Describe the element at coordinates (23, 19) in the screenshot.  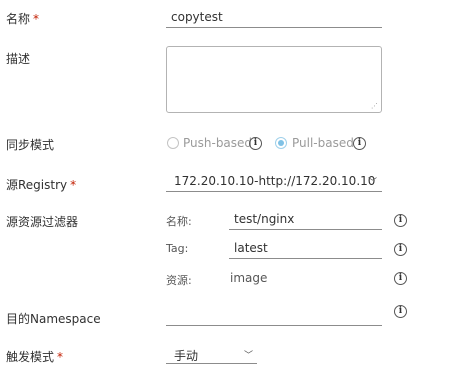
I see `name-label: 名称 *` at that location.